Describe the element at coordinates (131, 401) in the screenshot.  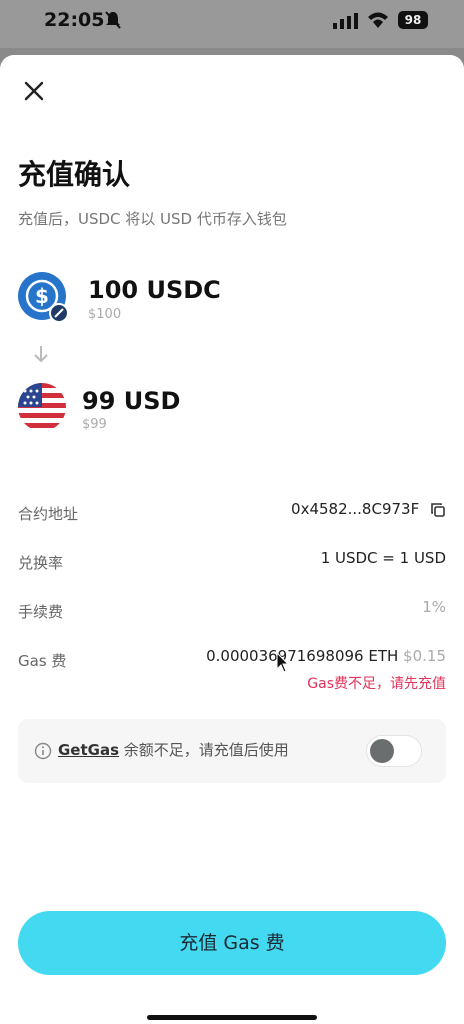
I see `to-amount: 99 USD` at that location.